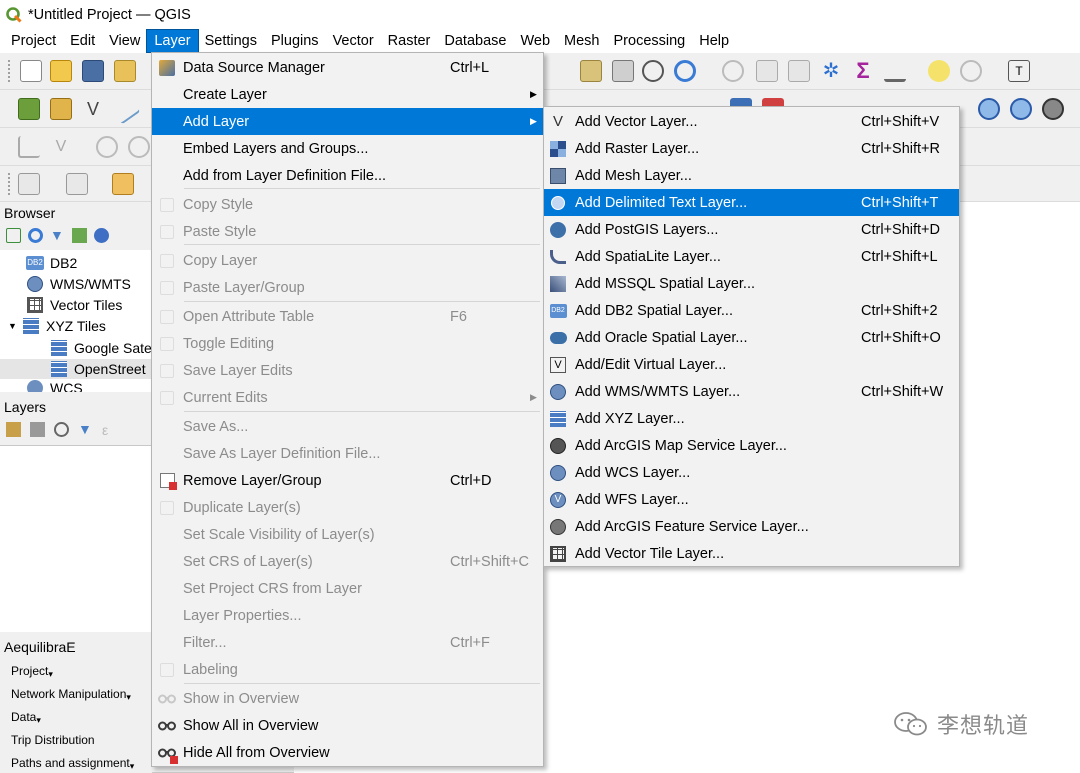 The image size is (1080, 773). What do you see at coordinates (347, 561) in the screenshot?
I see `layer-menu-item: Set CRS of Layer(s) Ctrl+Shift+C` at bounding box center [347, 561].